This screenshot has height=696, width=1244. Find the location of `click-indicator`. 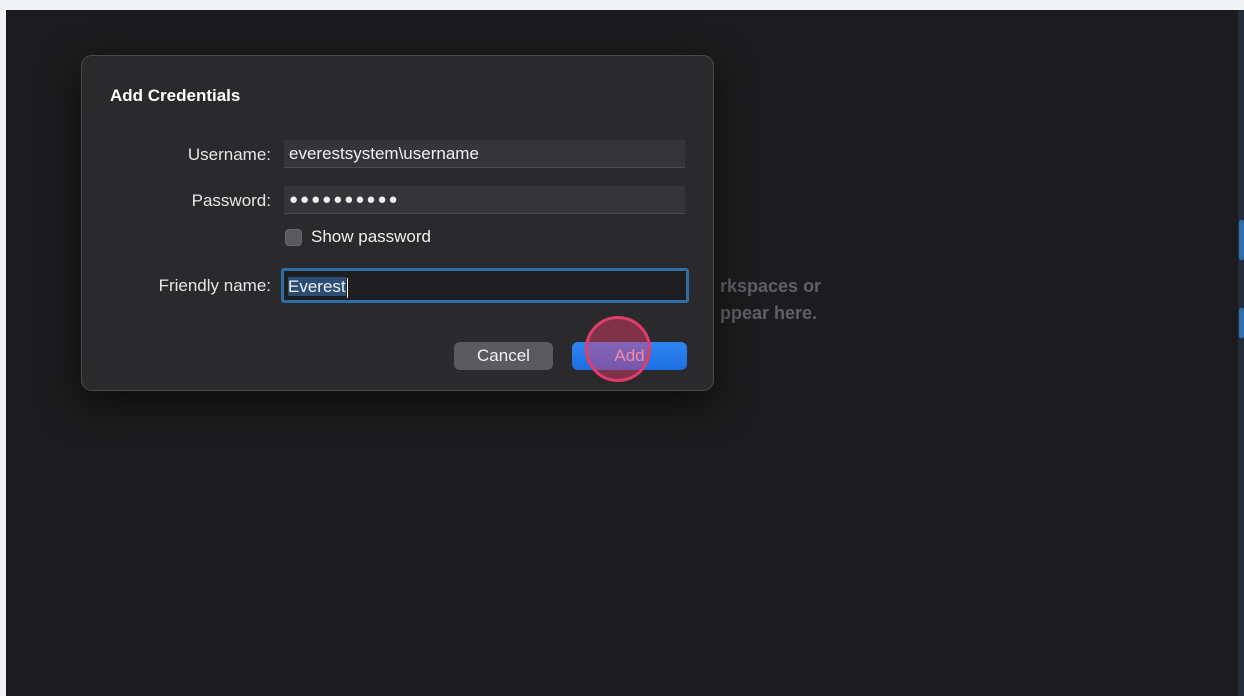

click-indicator is located at coordinates (618, 349).